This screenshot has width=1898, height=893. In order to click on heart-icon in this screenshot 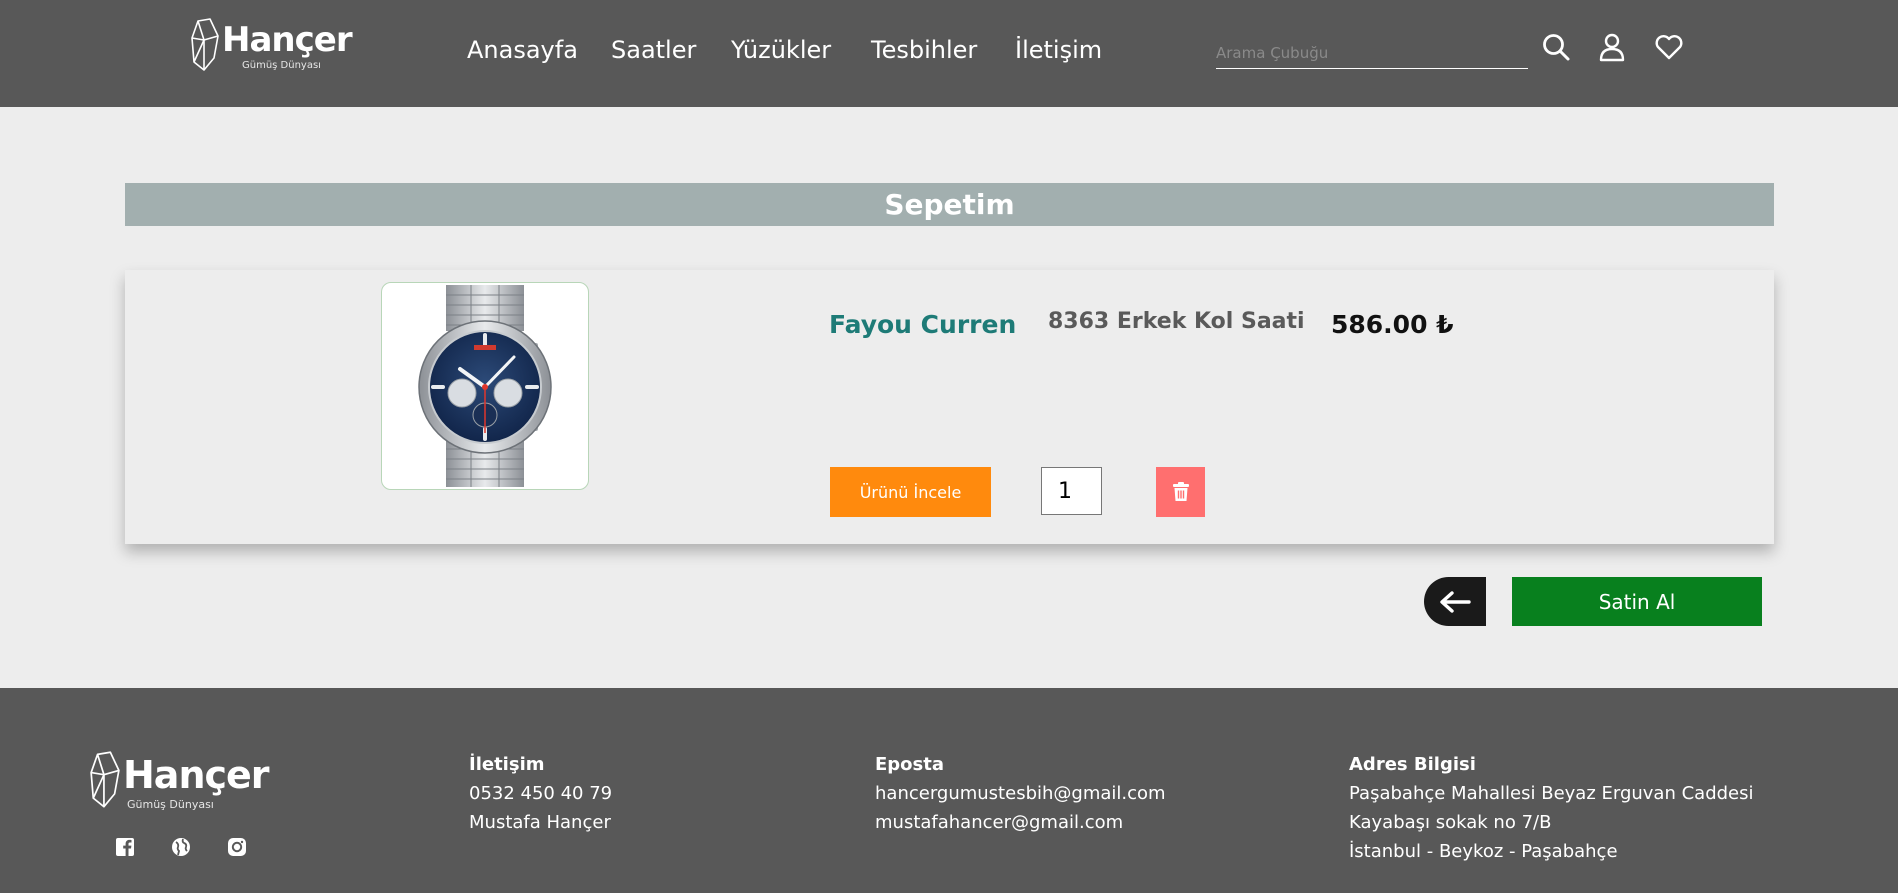, I will do `click(1669, 47)`.